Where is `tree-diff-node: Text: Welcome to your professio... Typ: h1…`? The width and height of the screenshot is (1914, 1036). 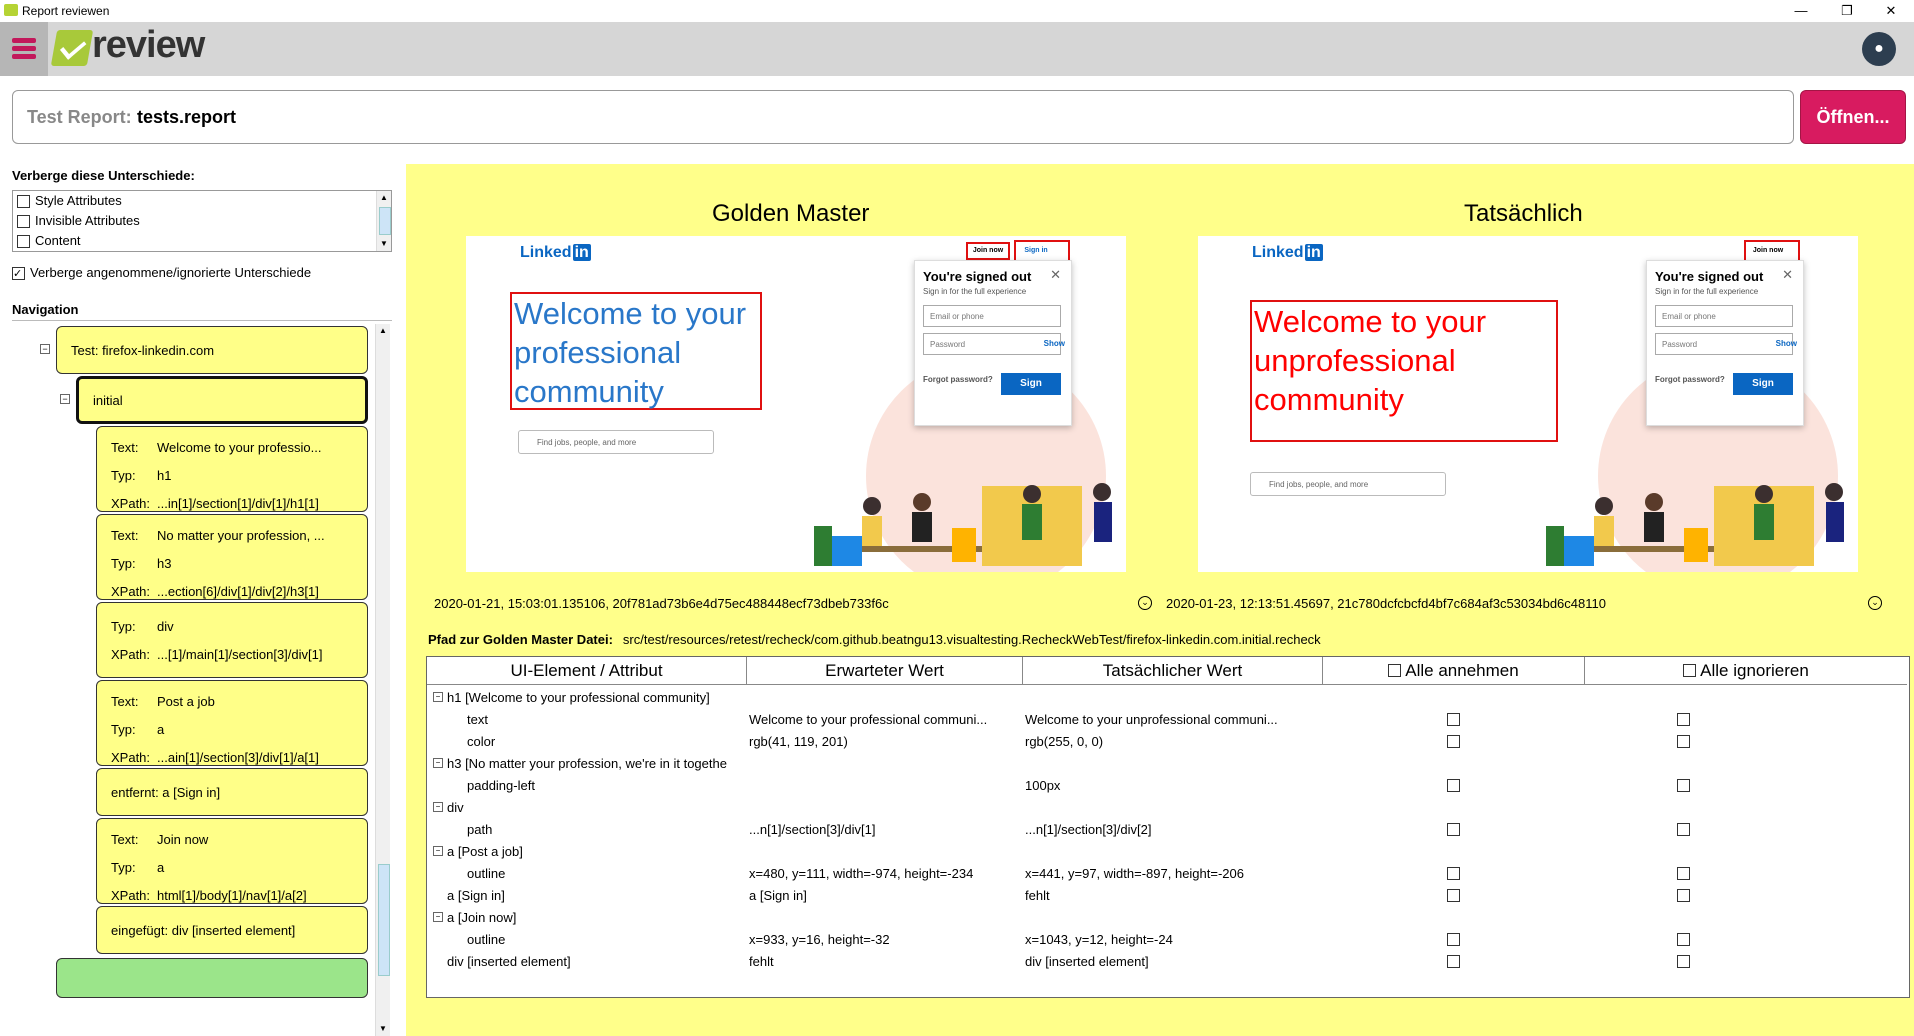
tree-diff-node: Text: Welcome to your professio... Typ: h1… is located at coordinates (232, 469).